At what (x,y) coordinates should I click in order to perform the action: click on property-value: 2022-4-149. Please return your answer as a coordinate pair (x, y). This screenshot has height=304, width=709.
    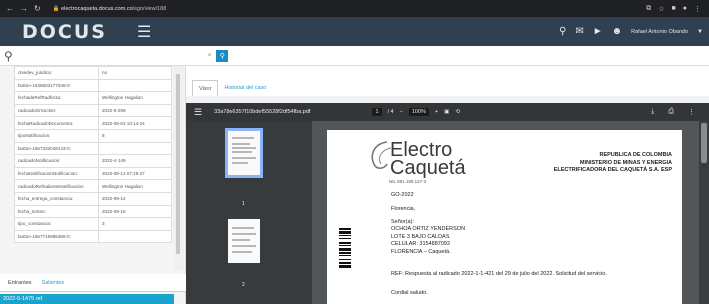
    Looking at the image, I should click on (135, 161).